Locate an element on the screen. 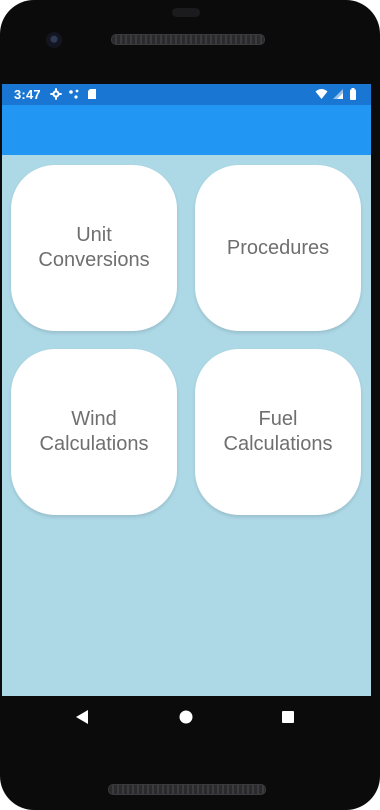 This screenshot has height=810, width=380. bottom-speaker-grille is located at coordinates (187, 789).